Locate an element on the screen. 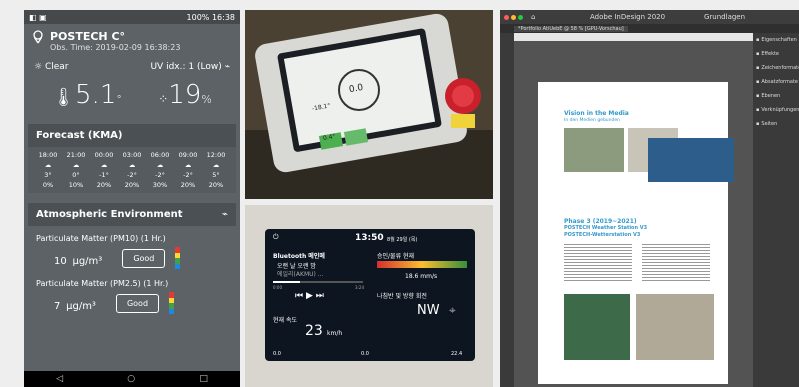 Image resolution: width=799 pixels, height=387 pixels. time-start: 0:00 is located at coordinates (277, 287).